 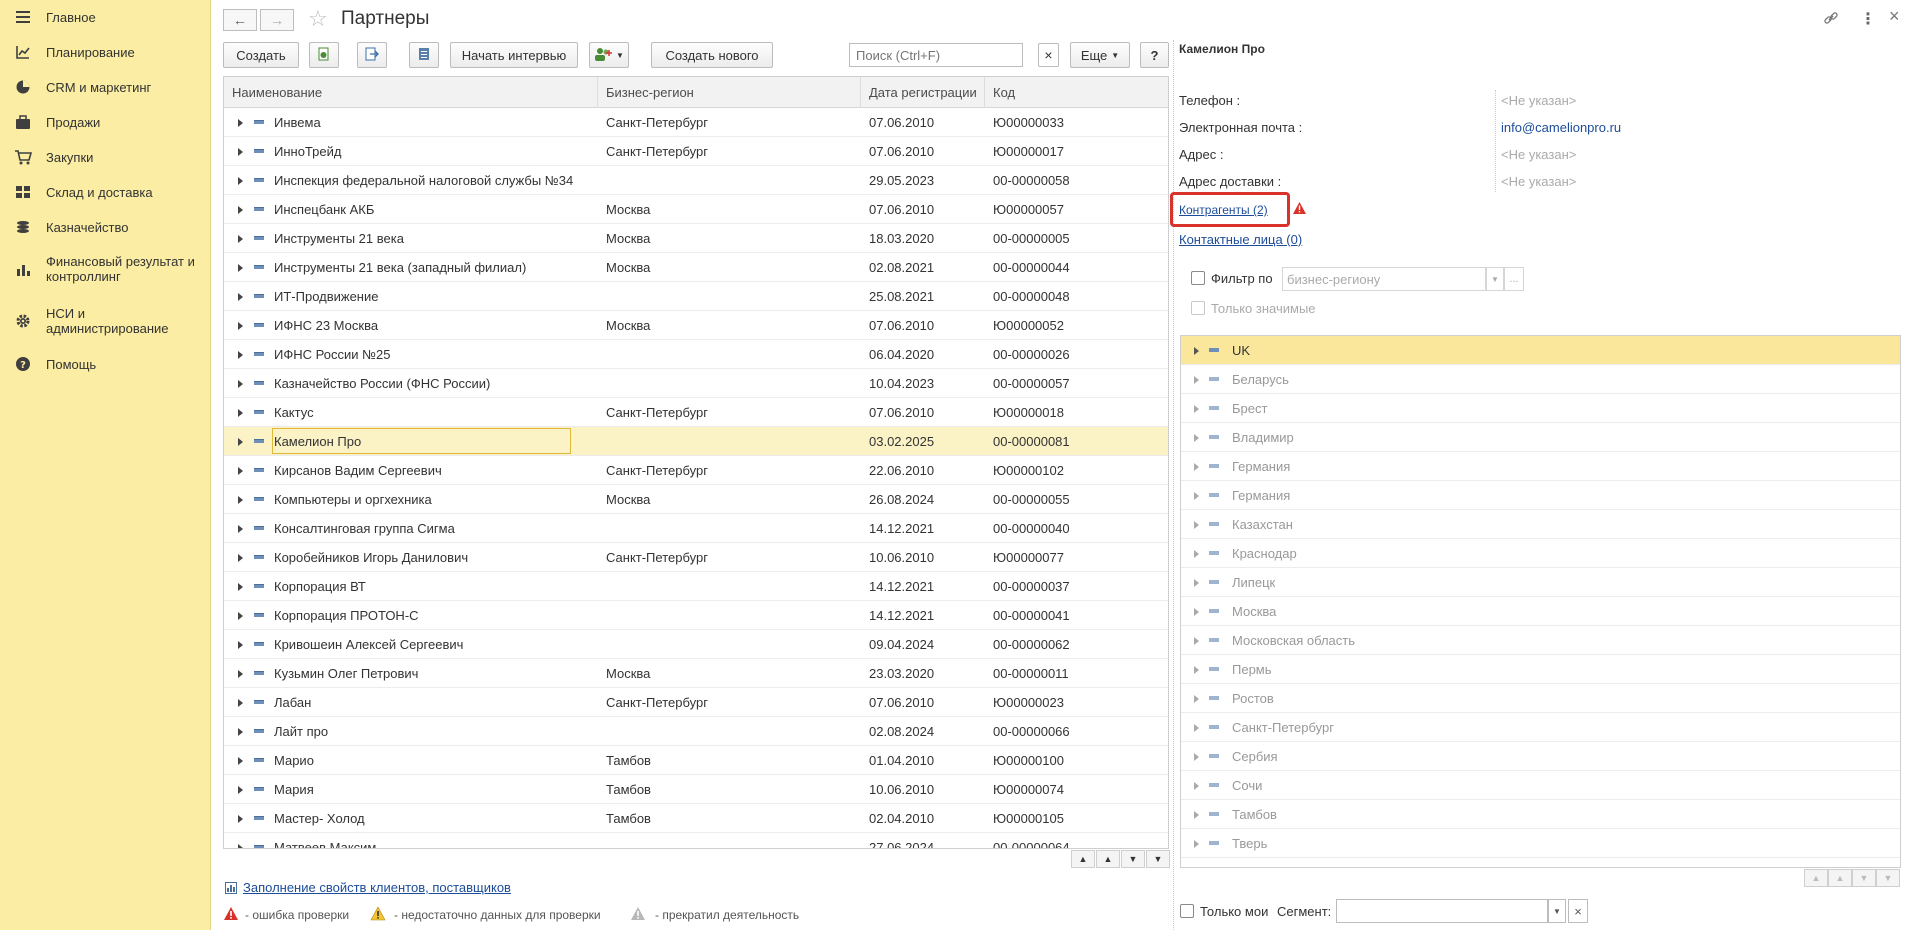 What do you see at coordinates (372, 55) in the screenshot?
I see `import-button` at bounding box center [372, 55].